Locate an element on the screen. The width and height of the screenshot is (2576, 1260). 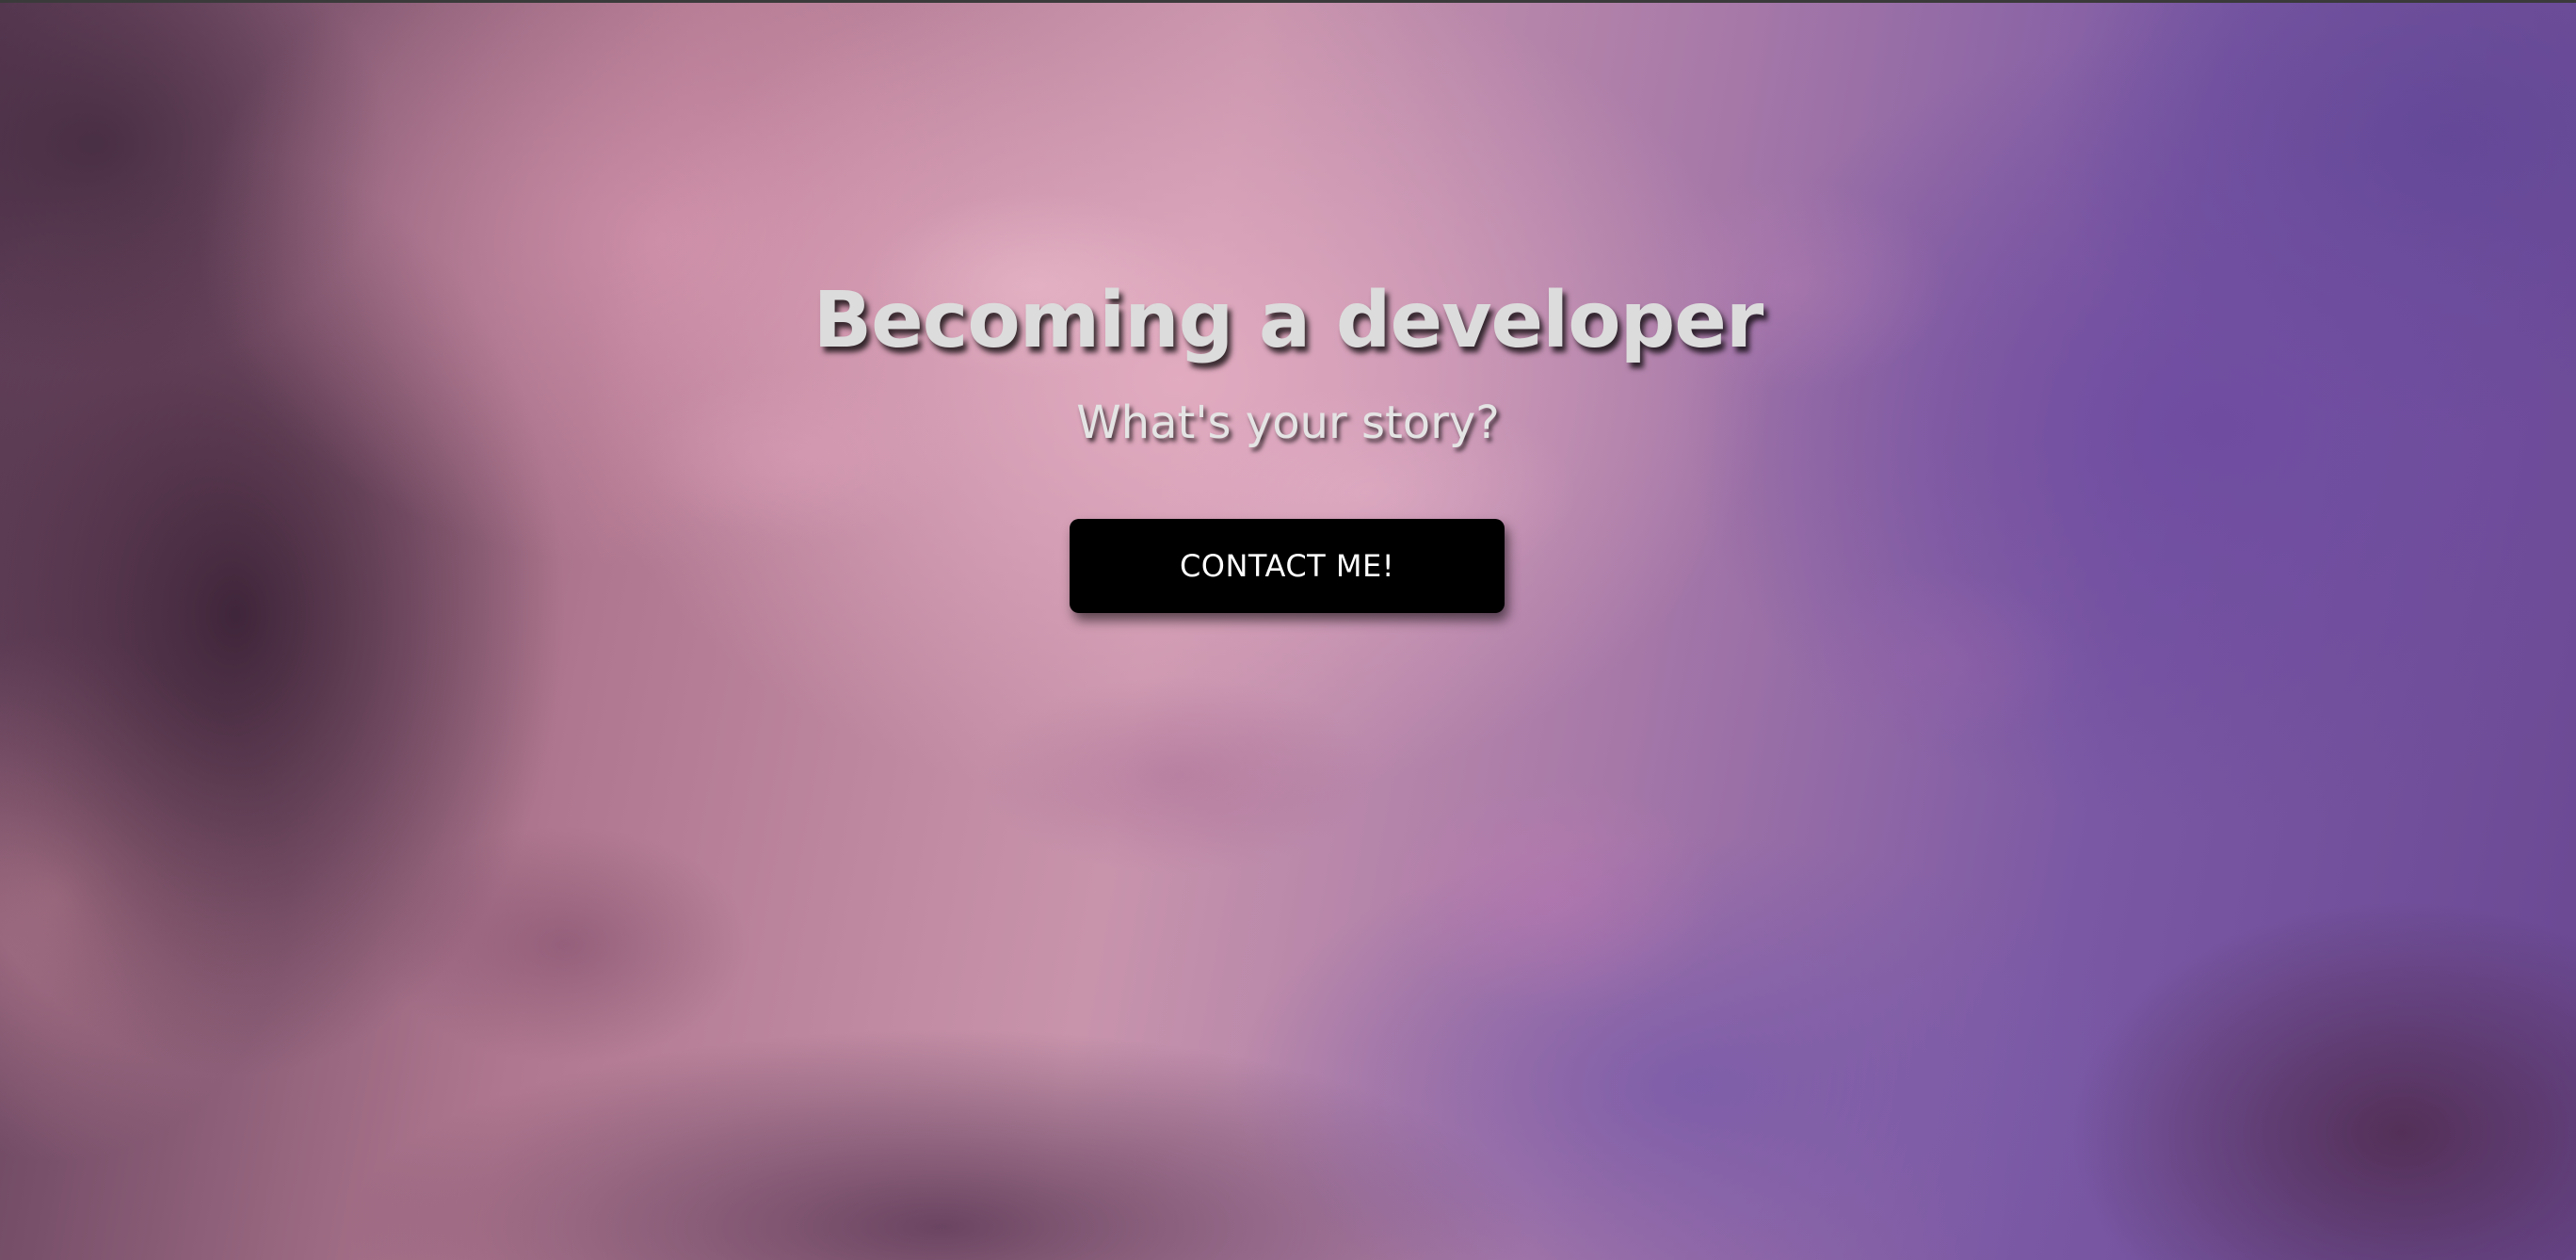
hero-title: Becoming a developer is located at coordinates (1288, 320).